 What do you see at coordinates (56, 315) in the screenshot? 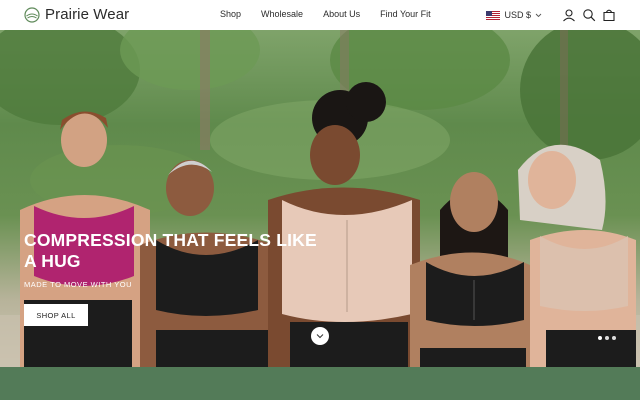
I see `shop-all-button: SHOP ALL` at bounding box center [56, 315].